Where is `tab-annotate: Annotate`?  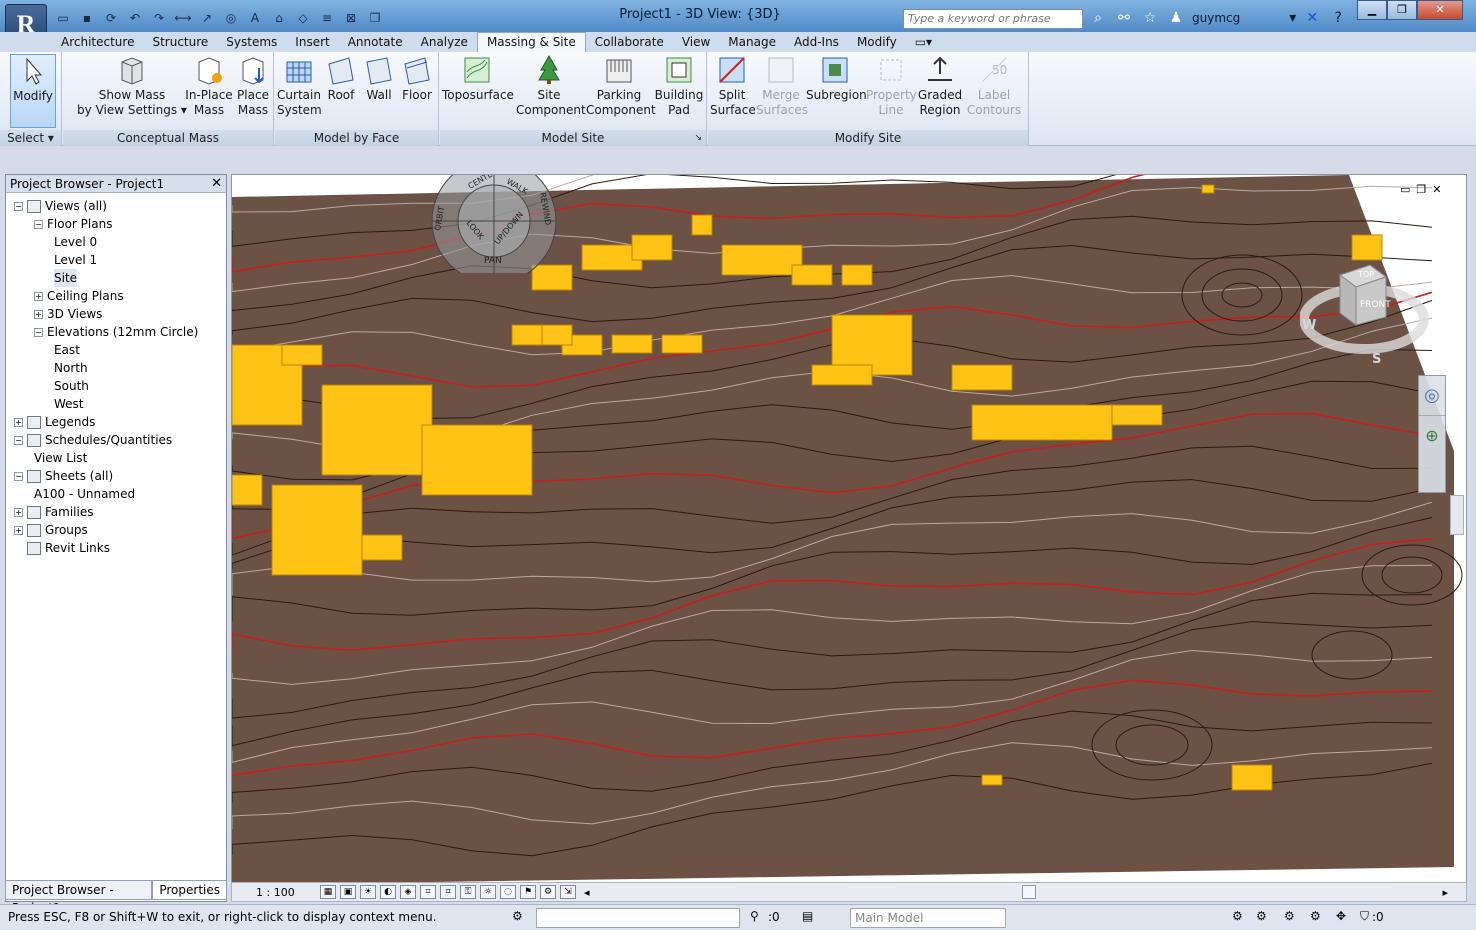
tab-annotate: Annotate is located at coordinates (375, 42).